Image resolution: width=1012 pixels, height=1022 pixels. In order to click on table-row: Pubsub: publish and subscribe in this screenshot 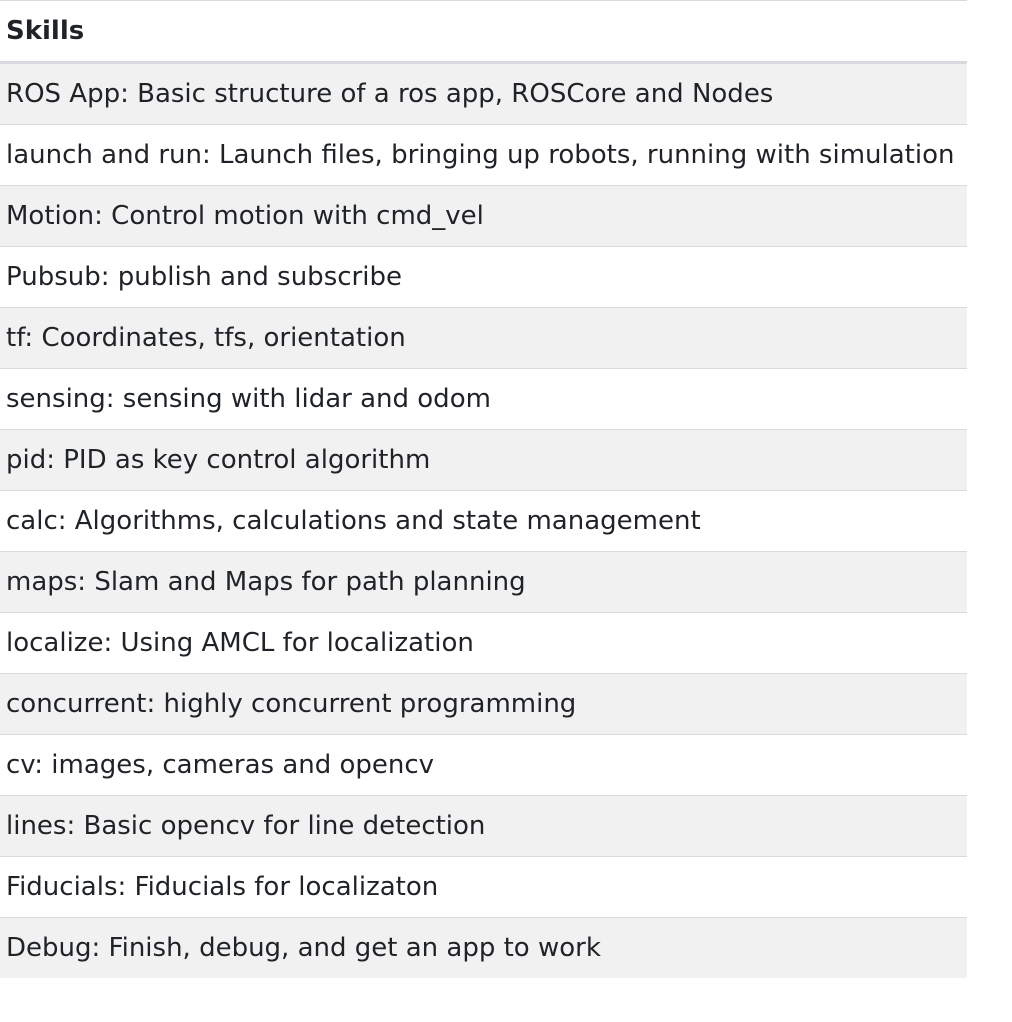, I will do `click(483, 277)`.